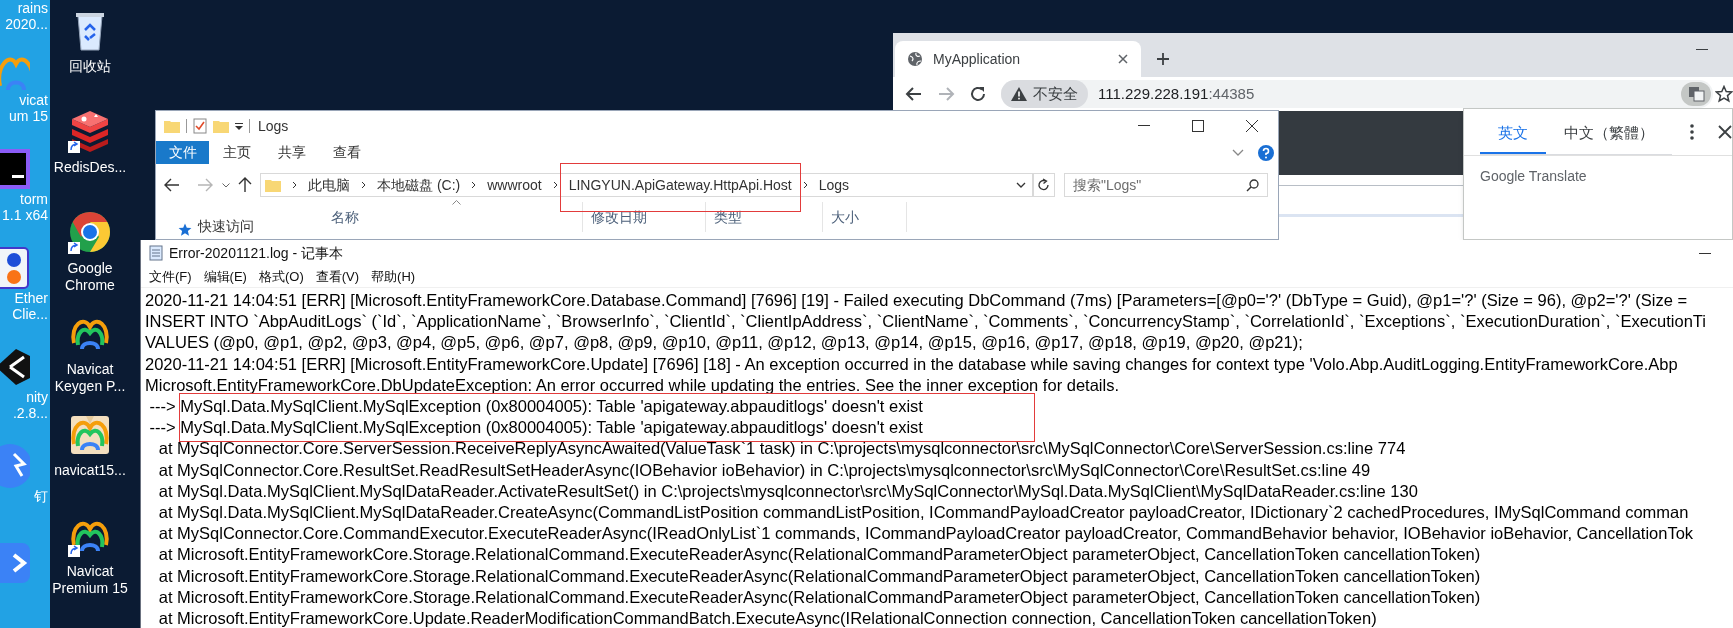 This screenshot has height=628, width=1733. What do you see at coordinates (764, 470) in the screenshot?
I see `log-line: at MySqlConnector.Core.ResultSet.ReadResultSetHeaderAsync(IOBehavior ioBehavior) in C:\projects\mysqlconnector\src\MySqlConnector\Core\ResultSet.cs:line 49` at bounding box center [764, 470].